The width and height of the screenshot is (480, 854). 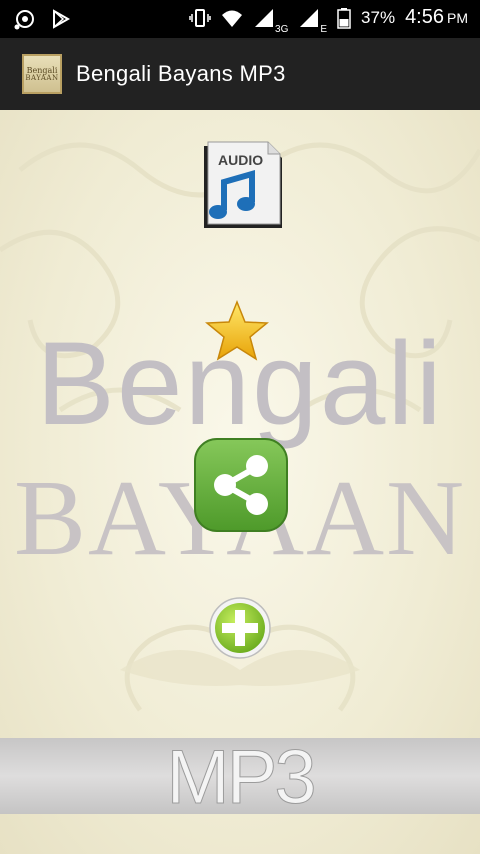 I want to click on add-button, so click(x=240, y=628).